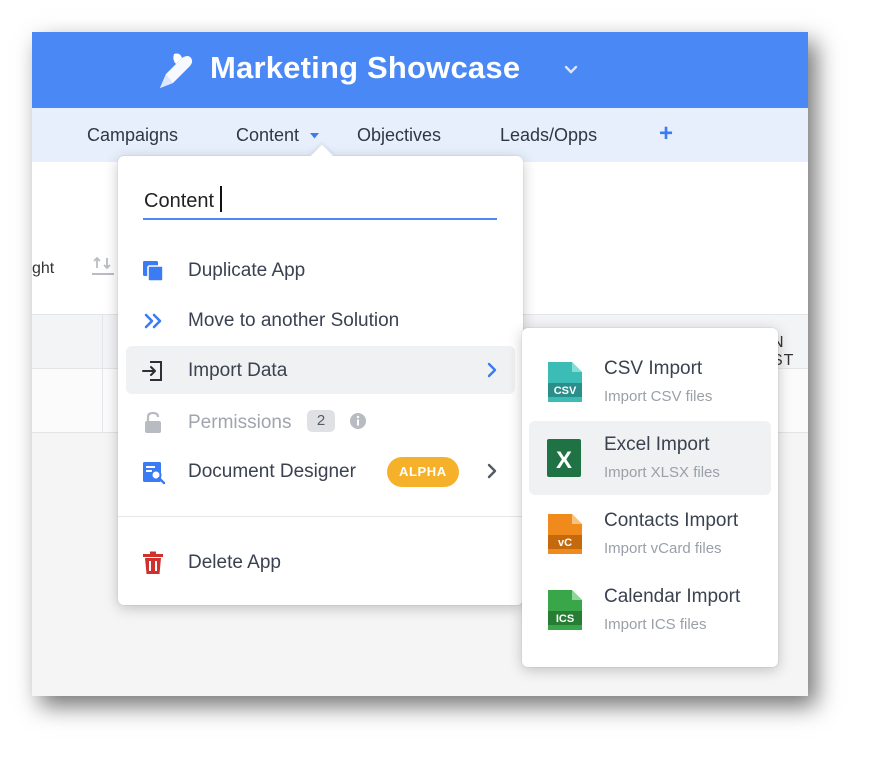  Describe the element at coordinates (565, 619) in the screenshot. I see `ics-file-icon-label: ICS` at that location.